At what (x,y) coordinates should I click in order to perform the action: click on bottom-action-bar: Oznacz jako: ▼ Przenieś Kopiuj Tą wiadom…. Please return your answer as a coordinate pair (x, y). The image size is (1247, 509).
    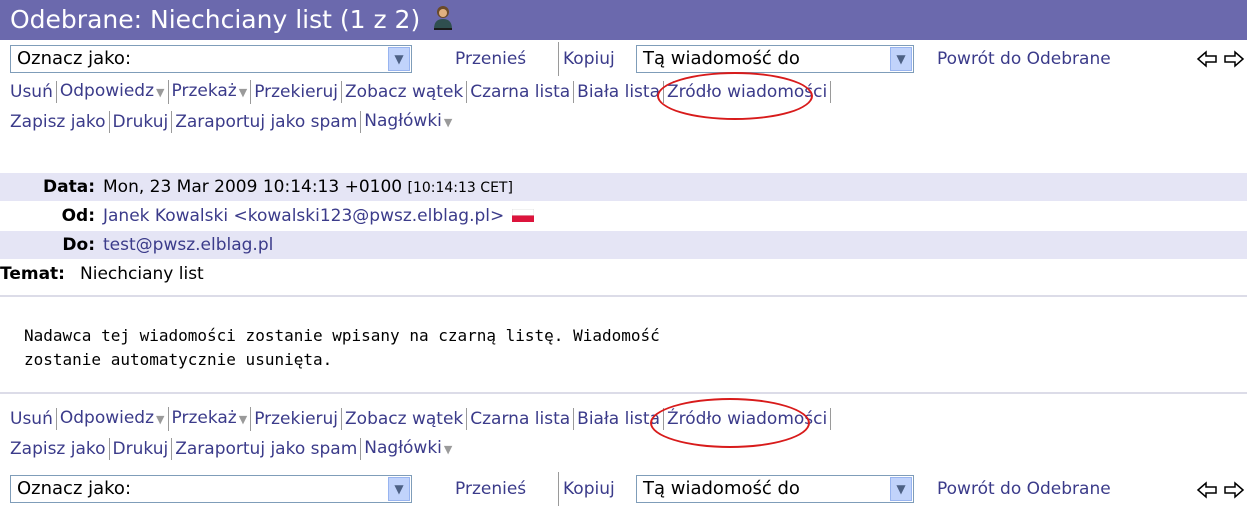
    Looking at the image, I should click on (623, 489).